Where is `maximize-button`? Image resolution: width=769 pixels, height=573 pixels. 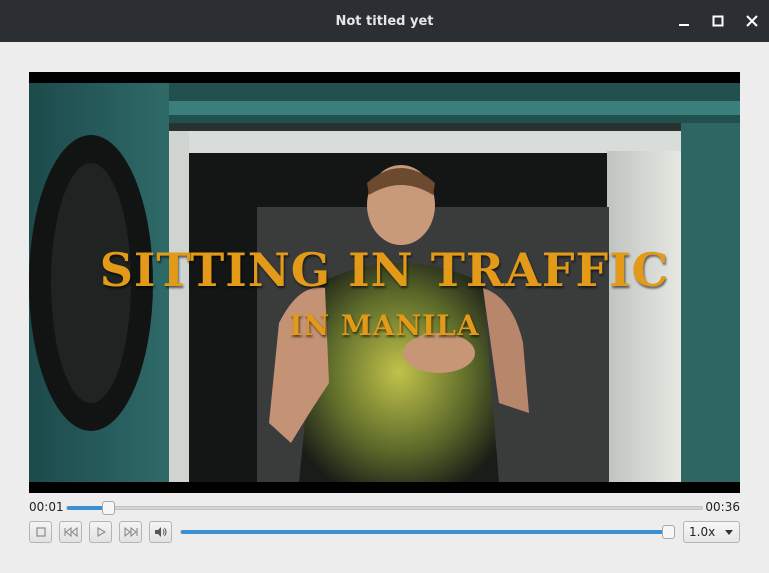
maximize-button is located at coordinates (718, 21).